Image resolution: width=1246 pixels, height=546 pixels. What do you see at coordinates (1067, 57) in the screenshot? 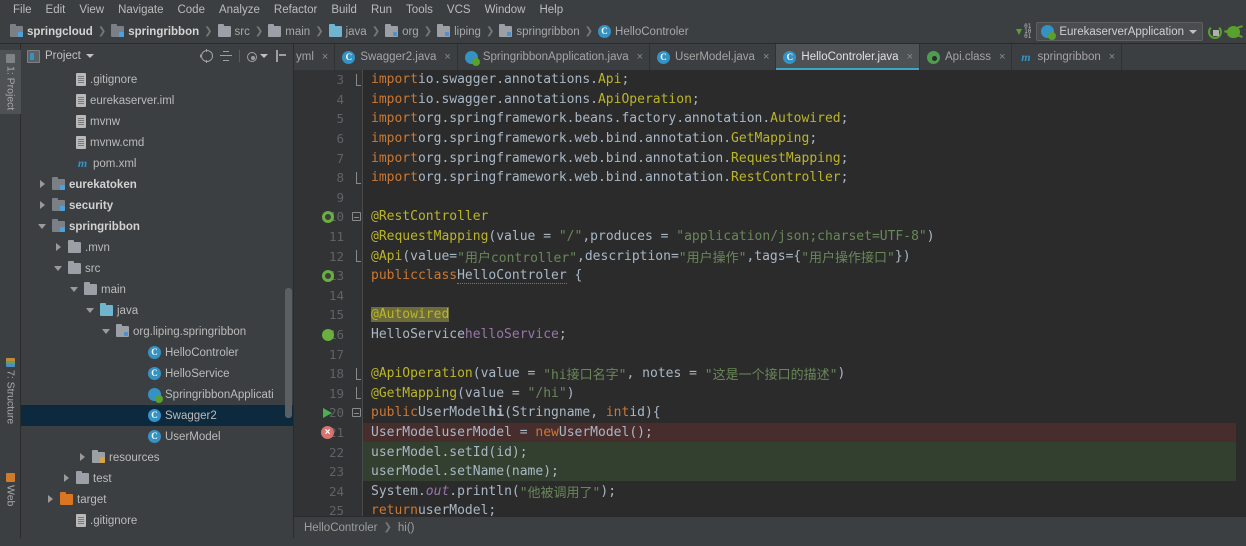
I see `editor-tab-springribbon: m springribbon ×` at bounding box center [1067, 57].